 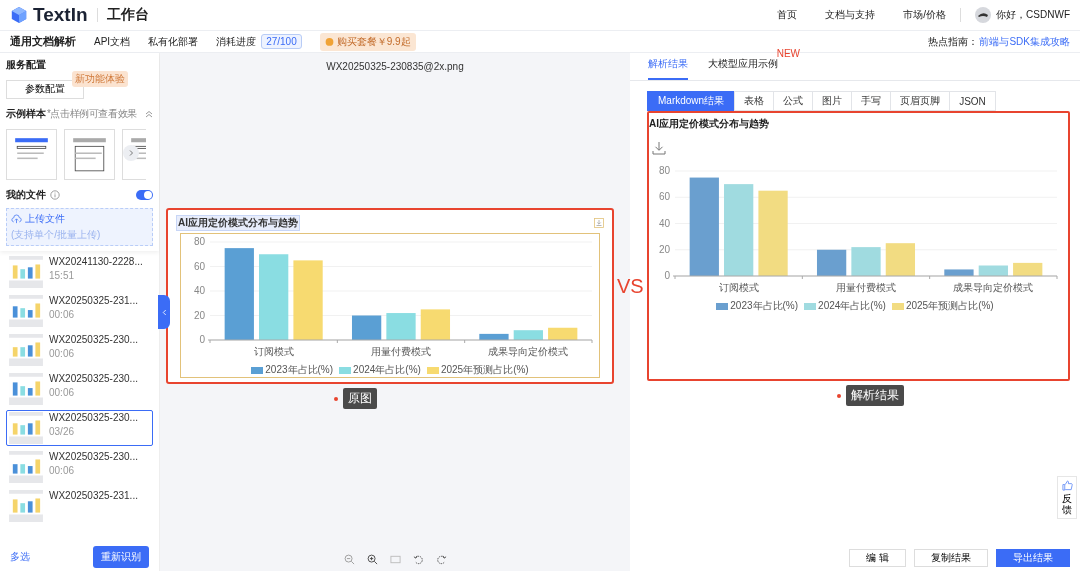 I want to click on tab: 页眉页脚, so click(x=920, y=101).